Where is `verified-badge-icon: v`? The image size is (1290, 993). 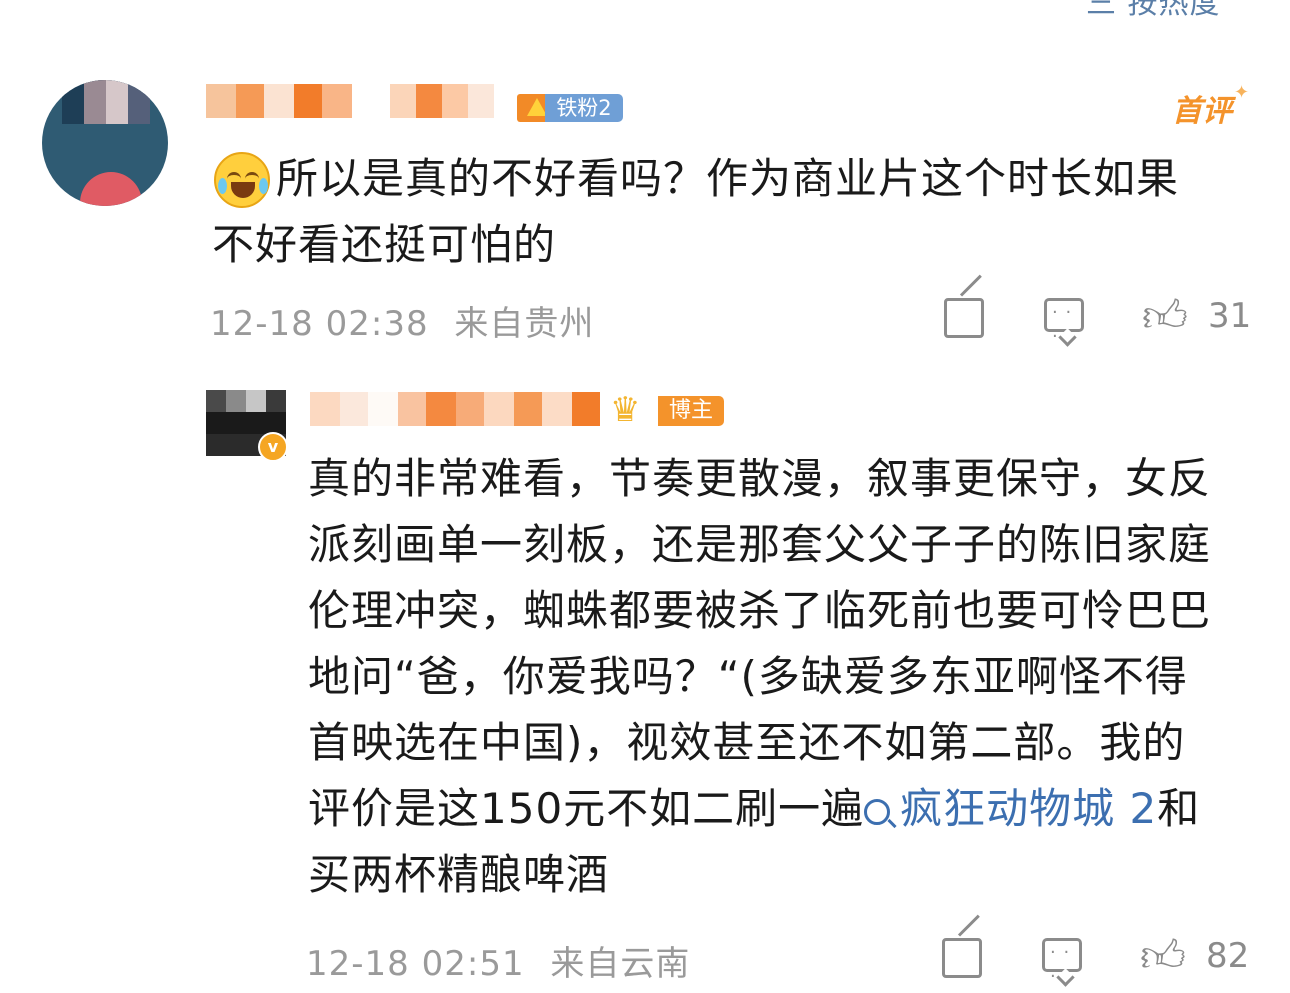 verified-badge-icon: v is located at coordinates (273, 447).